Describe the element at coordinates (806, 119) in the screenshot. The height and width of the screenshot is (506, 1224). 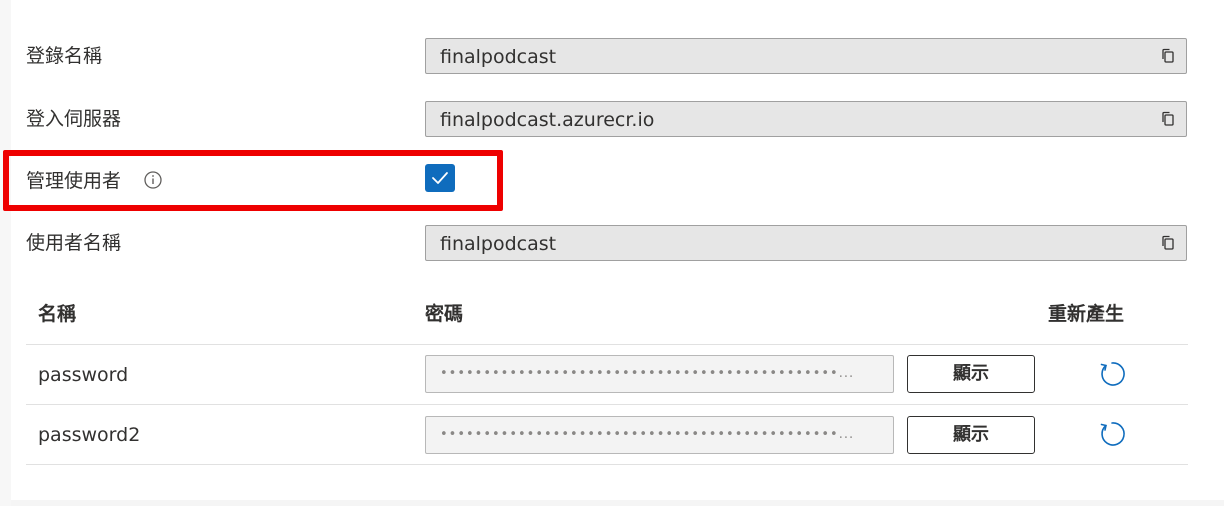
I see `login-server-field: finalpodcast.azurecr.io` at that location.